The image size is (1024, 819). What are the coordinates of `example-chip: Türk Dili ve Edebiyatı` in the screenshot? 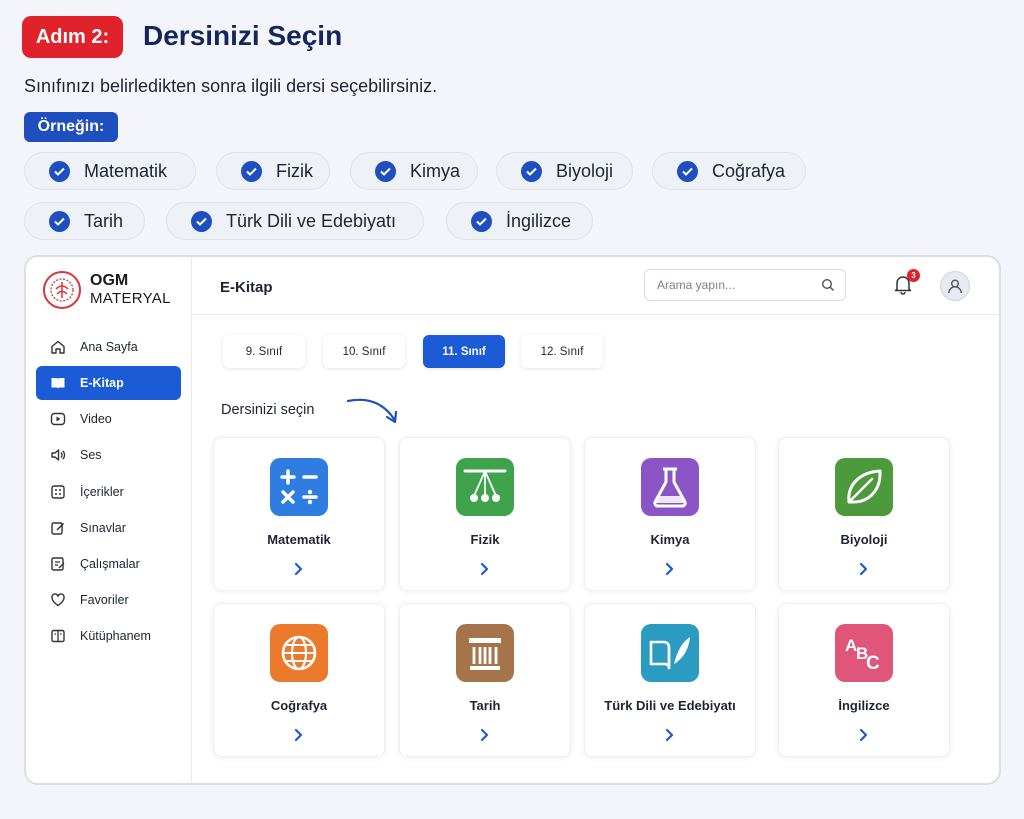 It's located at (295, 221).